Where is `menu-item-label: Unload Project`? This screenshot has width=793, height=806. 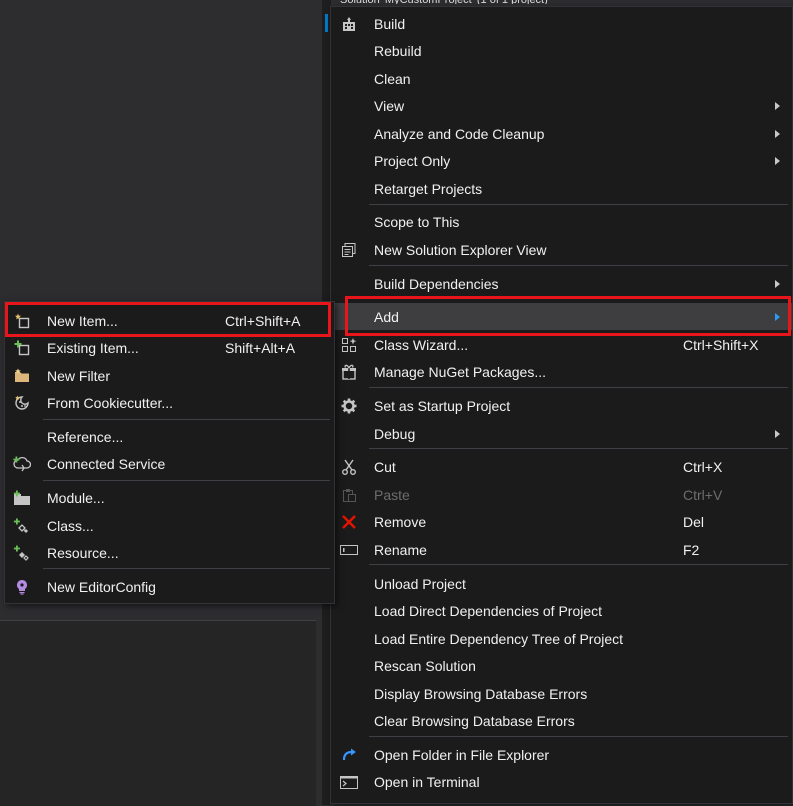 menu-item-label: Unload Project is located at coordinates (420, 583).